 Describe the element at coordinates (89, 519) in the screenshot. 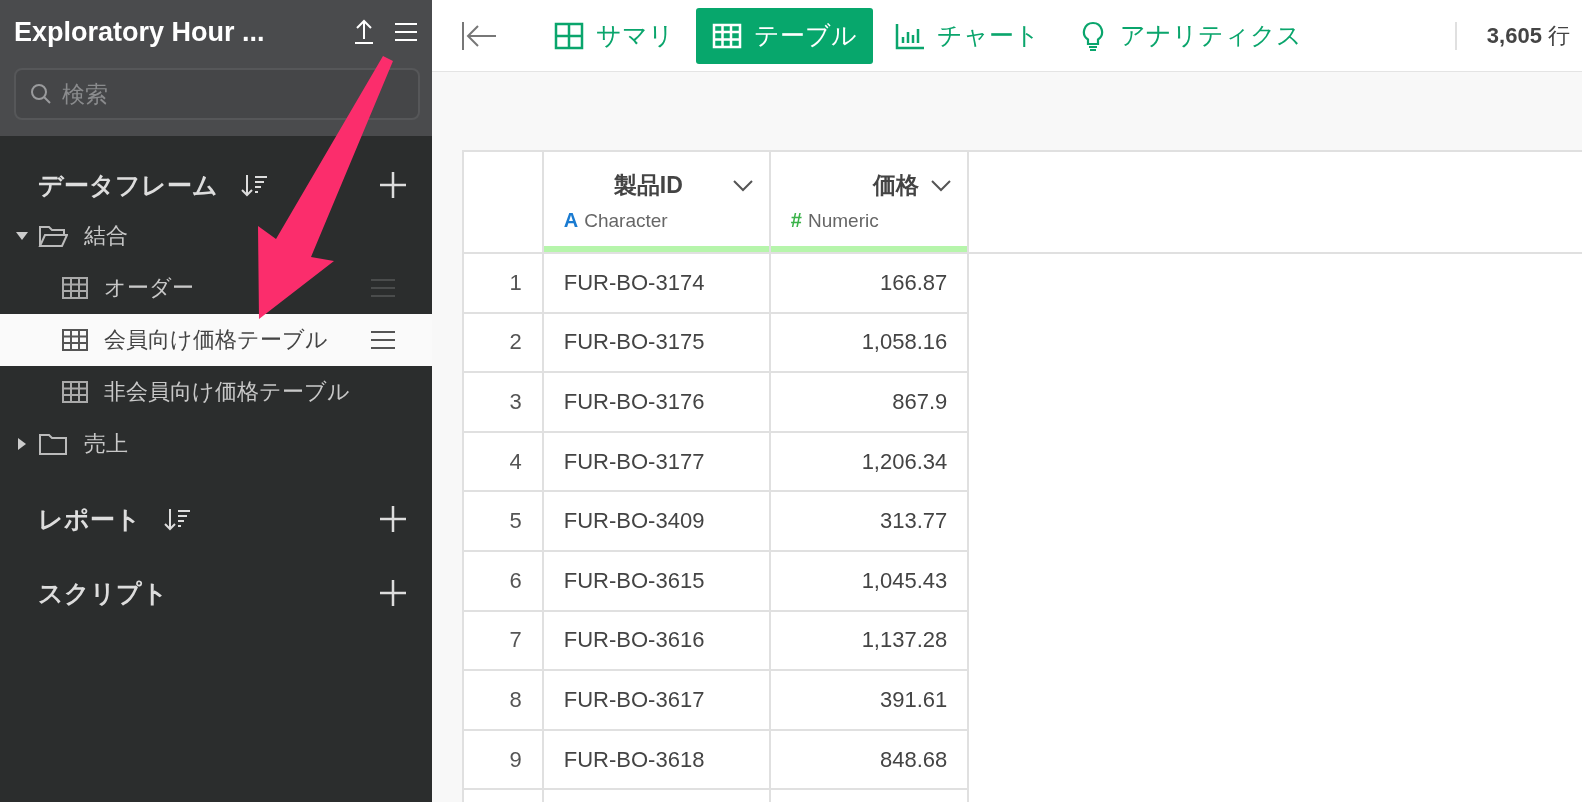

I see `section-title: レポート` at that location.